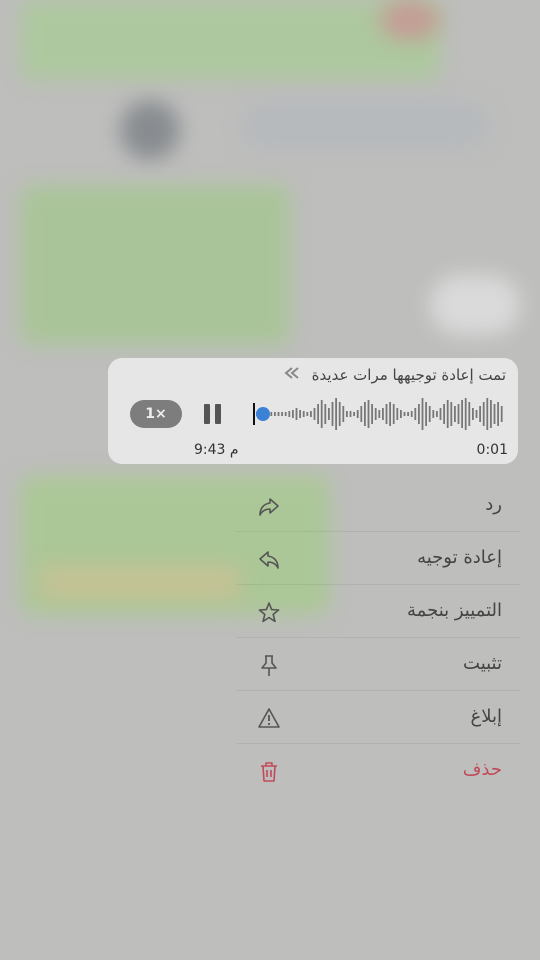  What do you see at coordinates (269, 719) in the screenshot?
I see `warning-icon` at bounding box center [269, 719].